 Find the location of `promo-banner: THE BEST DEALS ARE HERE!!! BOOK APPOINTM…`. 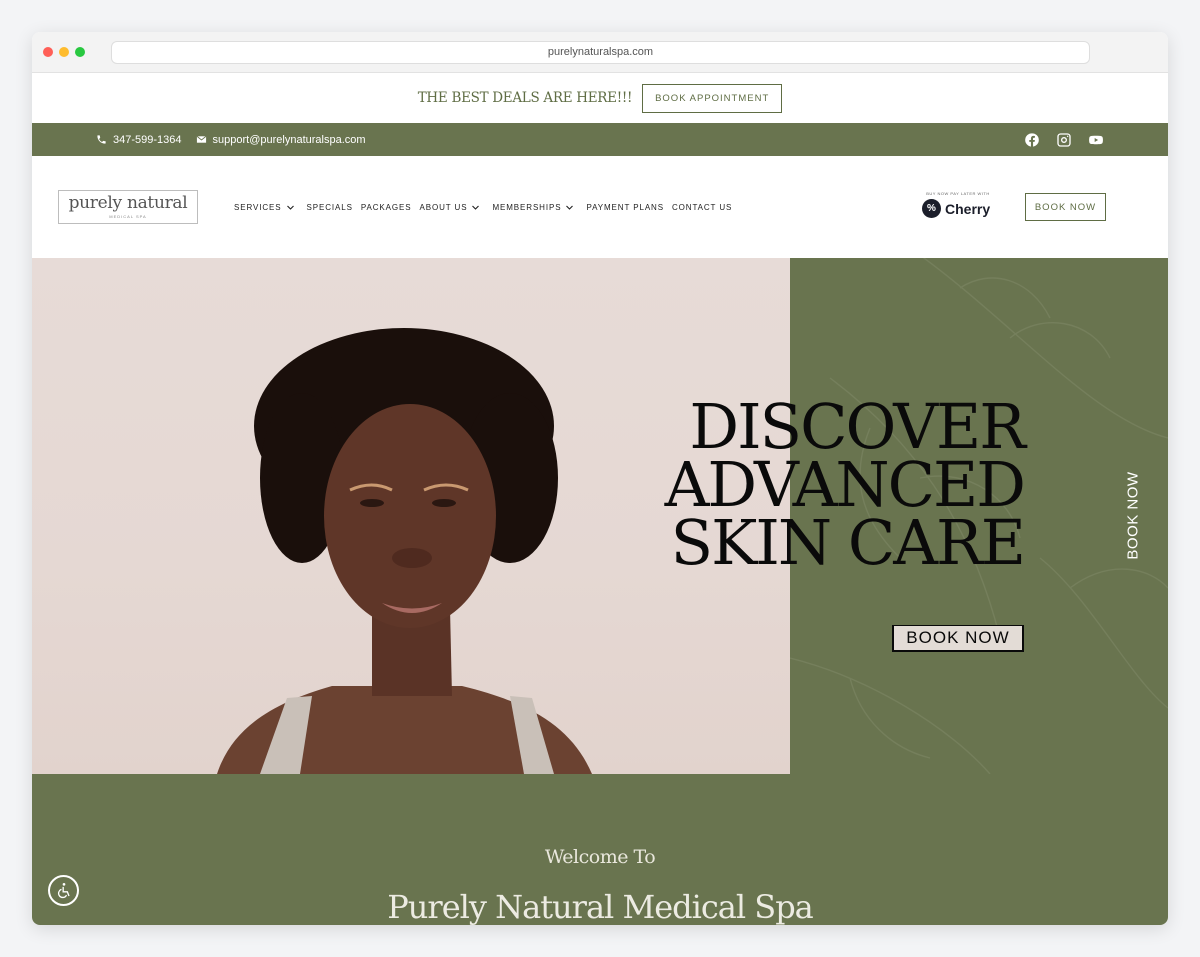

promo-banner: THE BEST DEALS ARE HERE!!! BOOK APPOINTM… is located at coordinates (600, 98).